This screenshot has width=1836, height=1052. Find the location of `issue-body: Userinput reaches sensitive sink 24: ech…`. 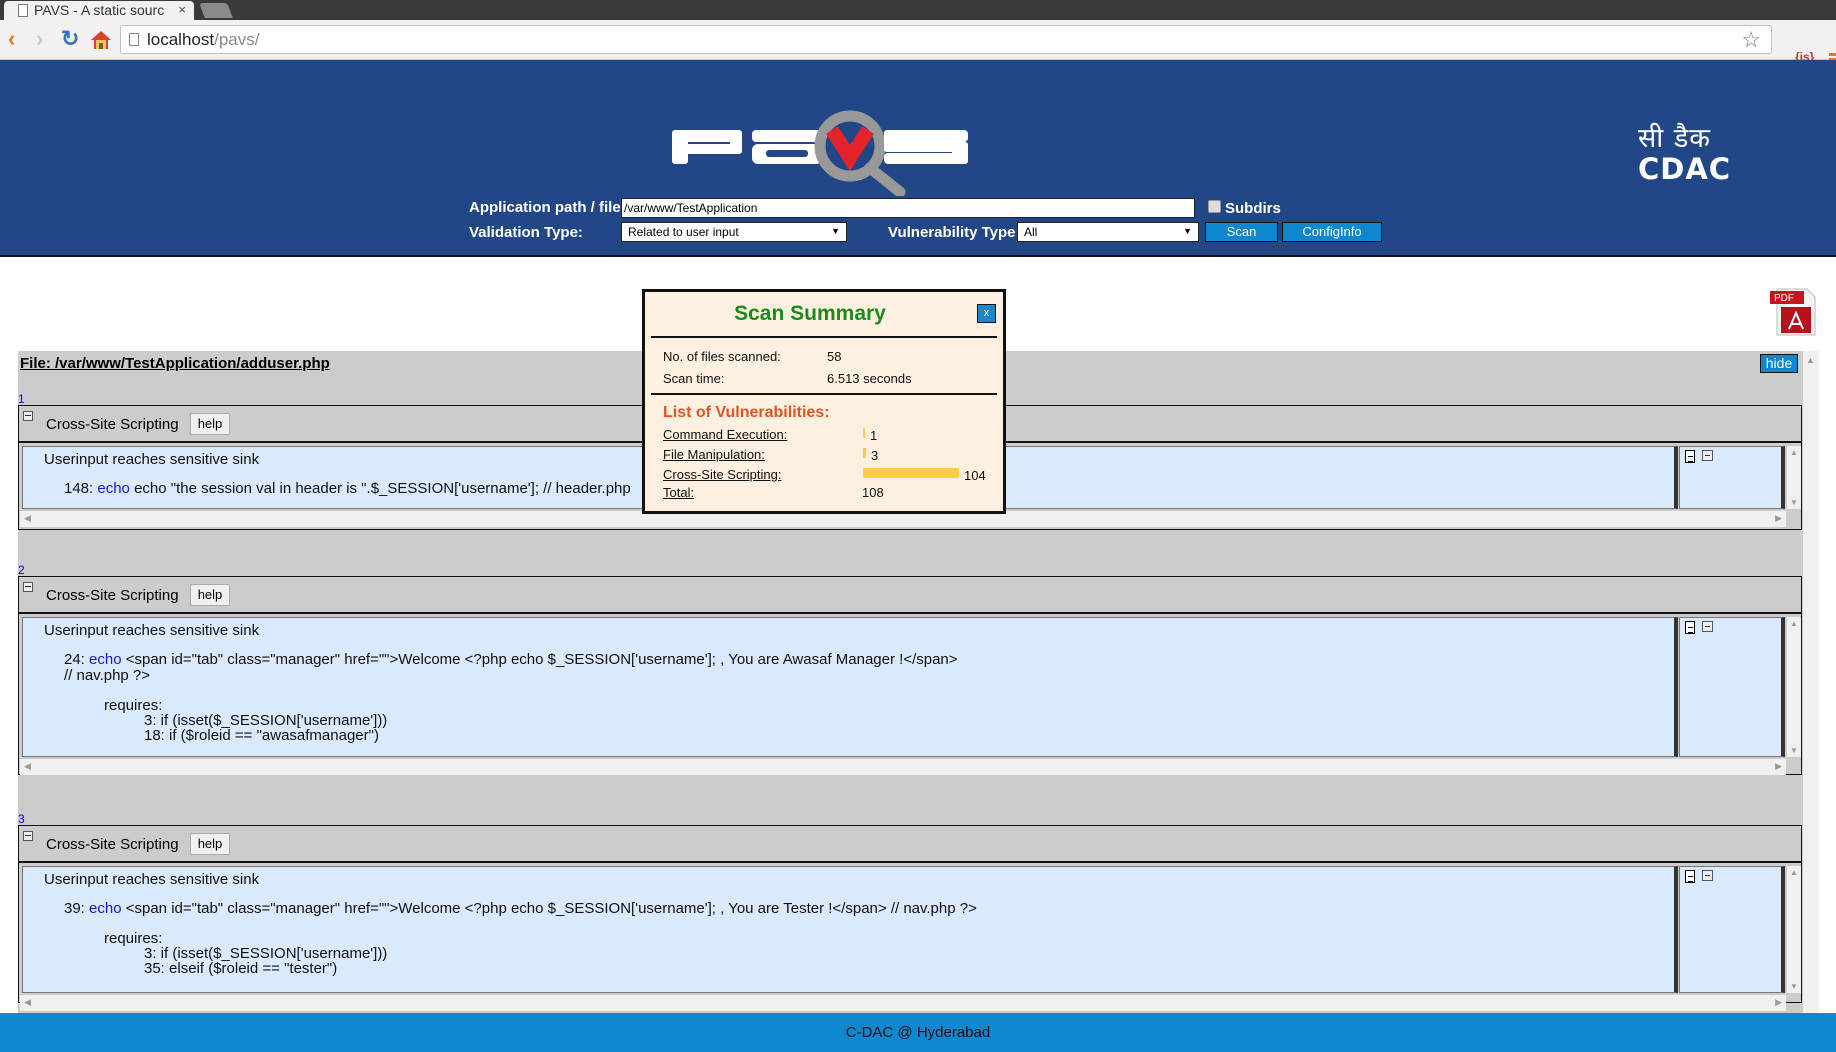

issue-body: Userinput reaches sensitive sink 24: ech… is located at coordinates (910, 694).